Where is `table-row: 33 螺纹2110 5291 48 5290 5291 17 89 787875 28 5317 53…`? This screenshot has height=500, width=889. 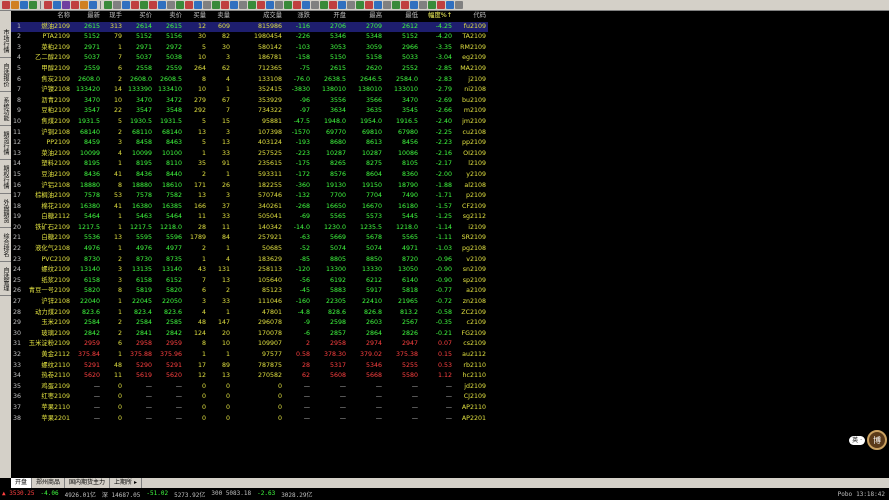
table-row: 33 螺纹2110 5291 48 5290 5291 17 89 787875 28 5317 53… is located at coordinates (249, 366).